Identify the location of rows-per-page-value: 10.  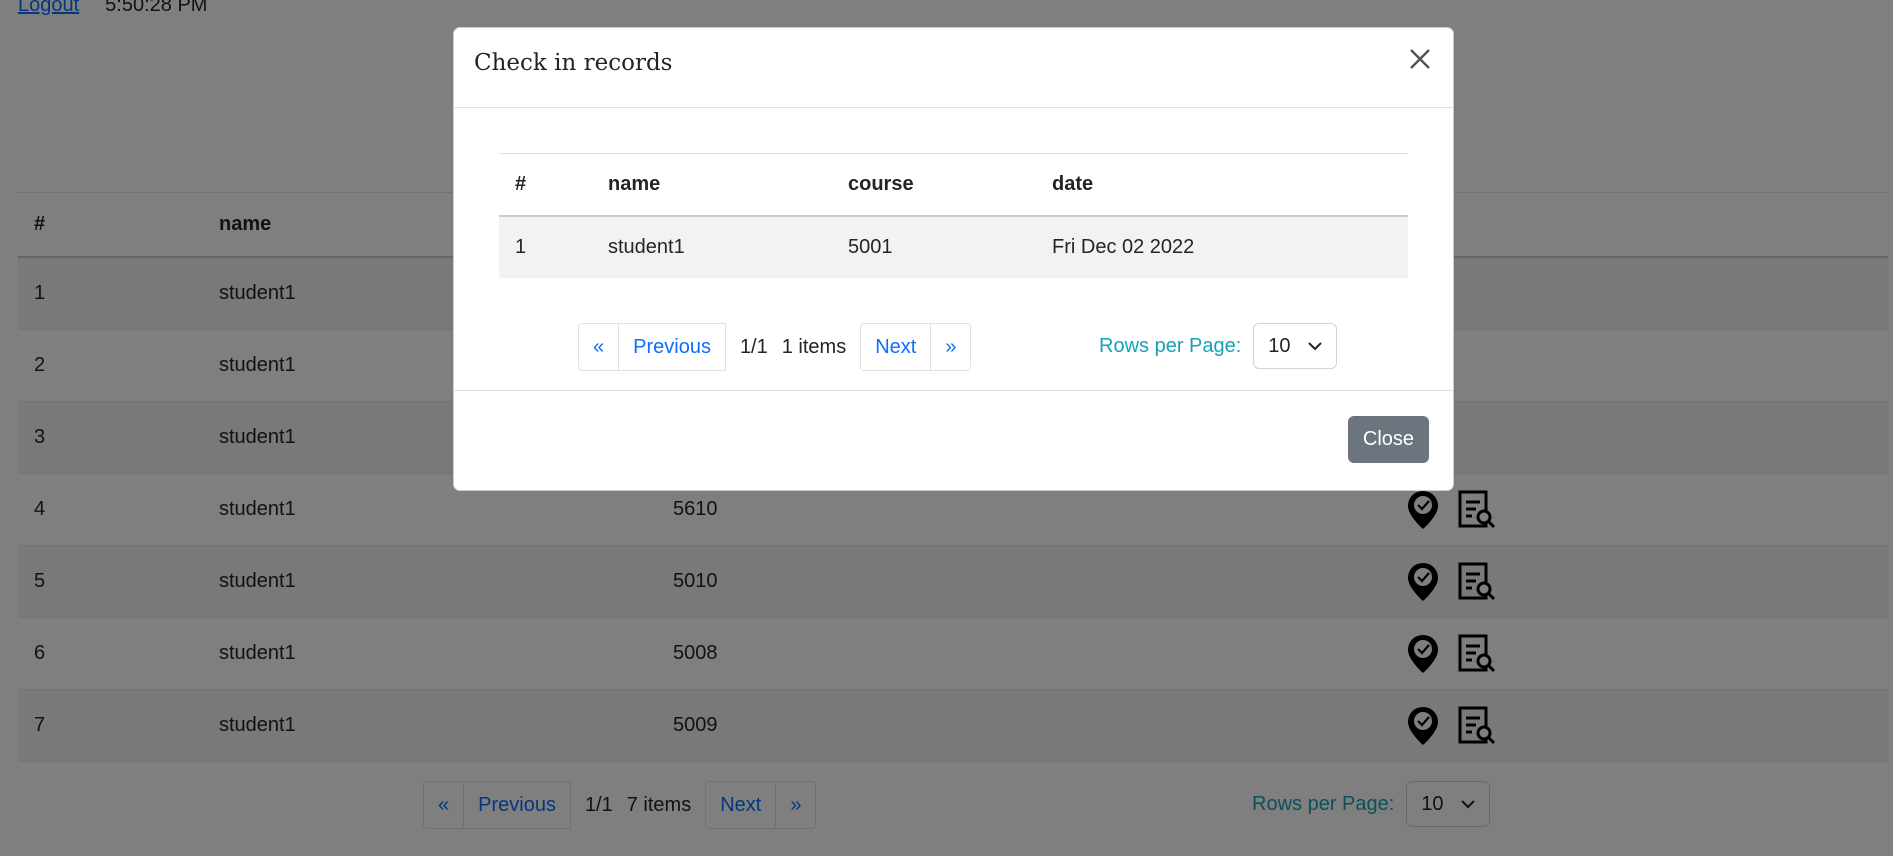
(1279, 345).